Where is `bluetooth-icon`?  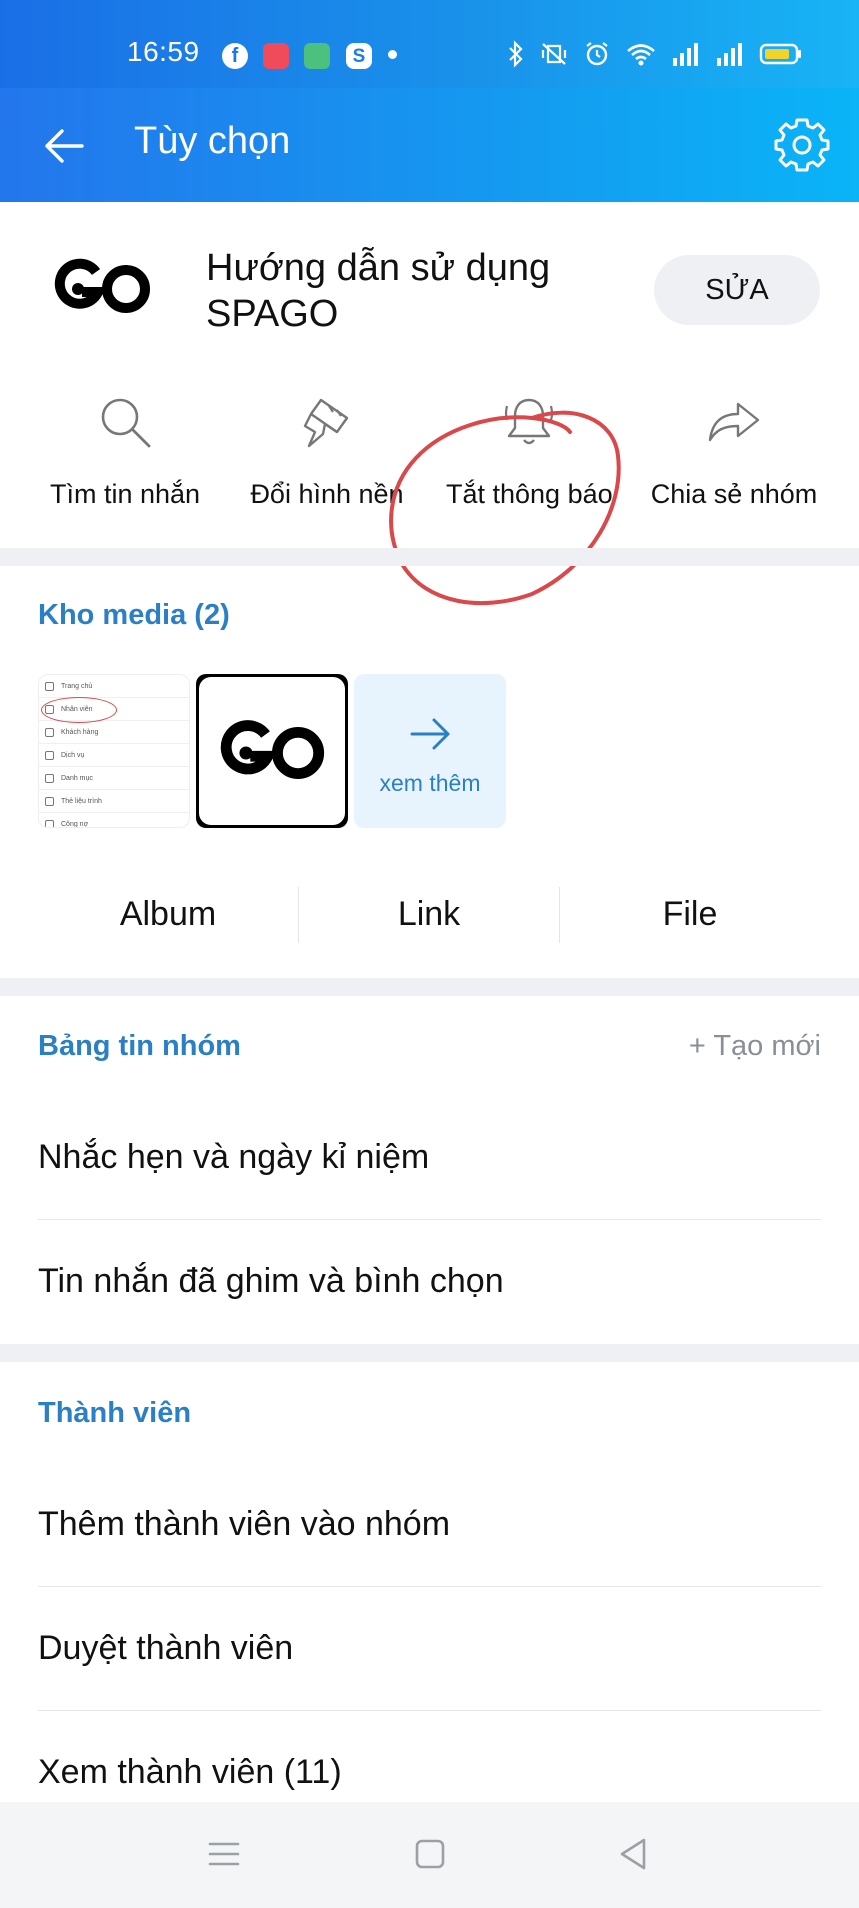 bluetooth-icon is located at coordinates (516, 54).